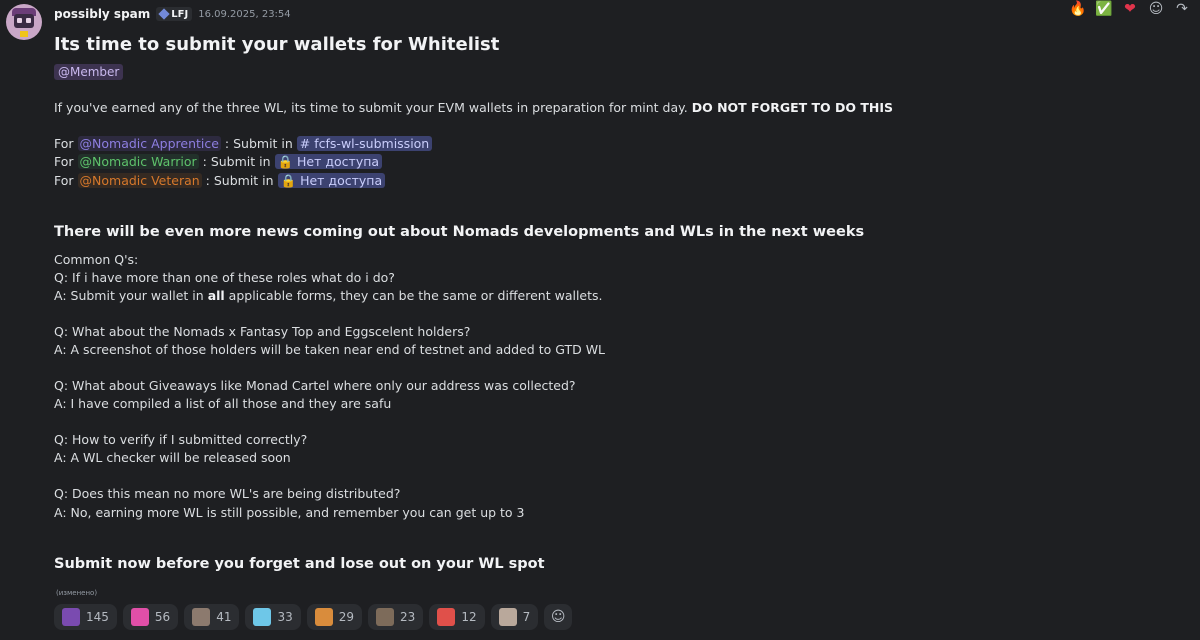 The width and height of the screenshot is (1200, 640). Describe the element at coordinates (507, 617) in the screenshot. I see `pepe-emoji` at that location.